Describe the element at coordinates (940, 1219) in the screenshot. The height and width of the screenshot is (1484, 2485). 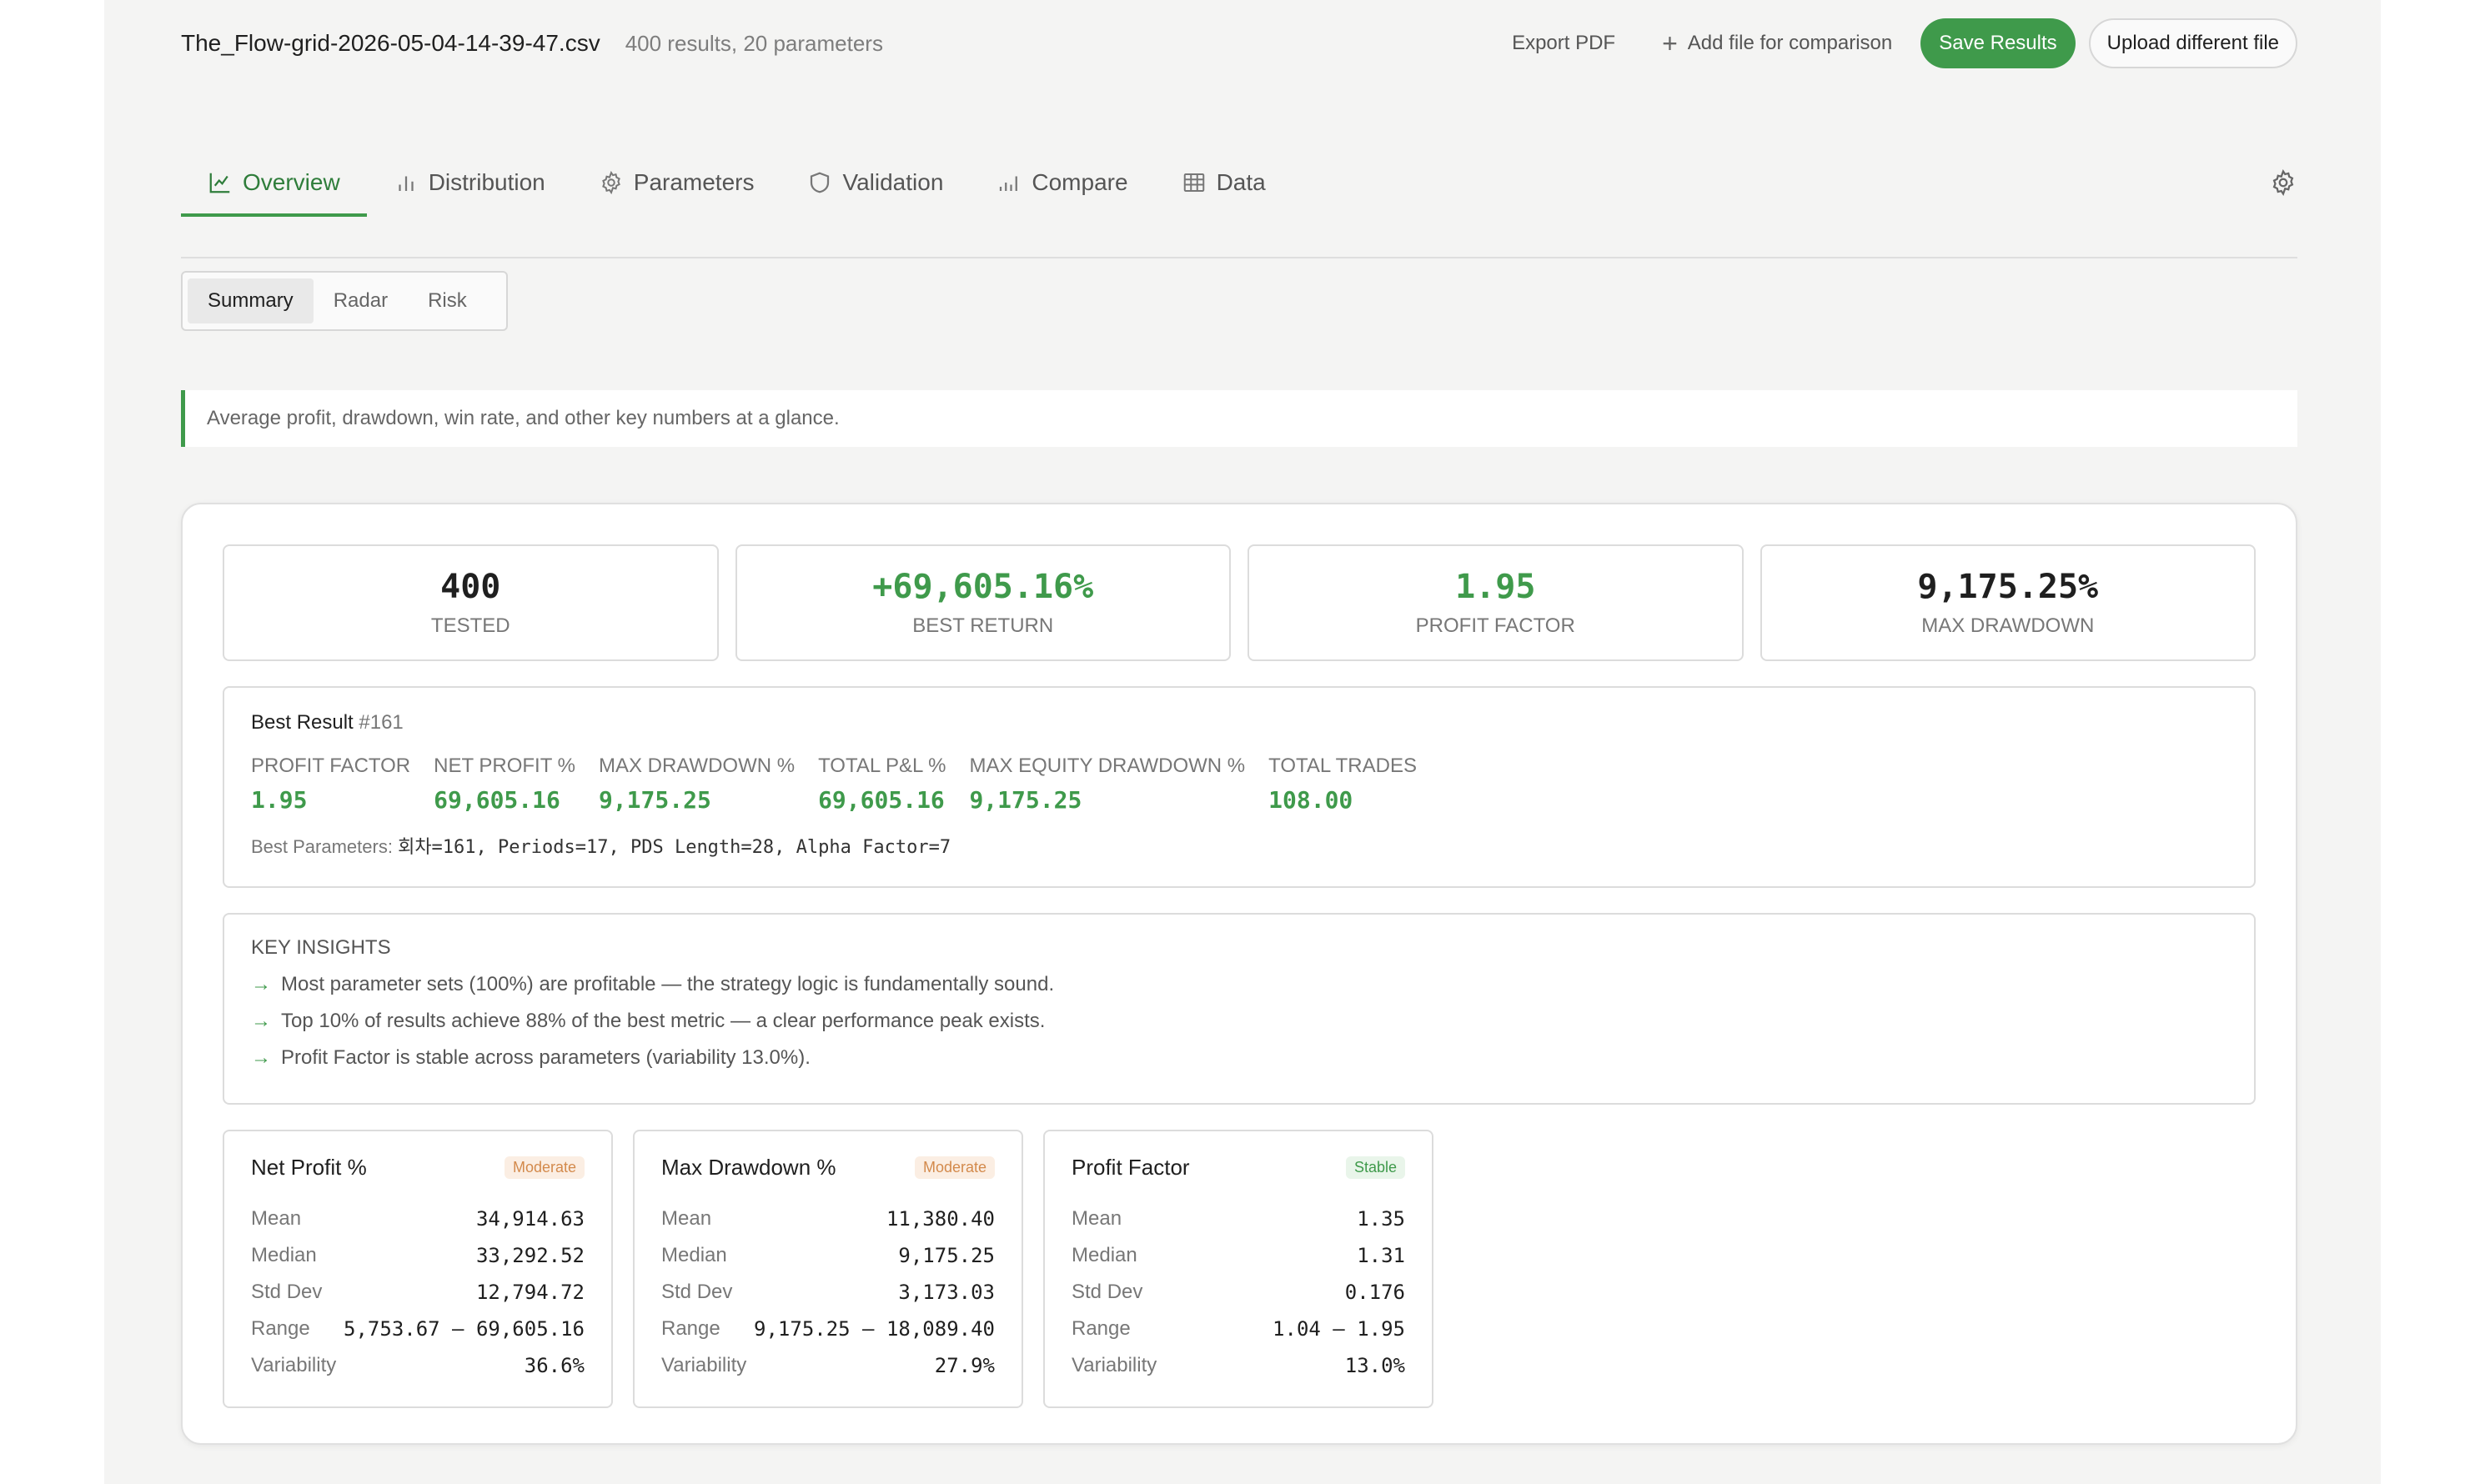
I see `row-value: 11,380.40` at that location.